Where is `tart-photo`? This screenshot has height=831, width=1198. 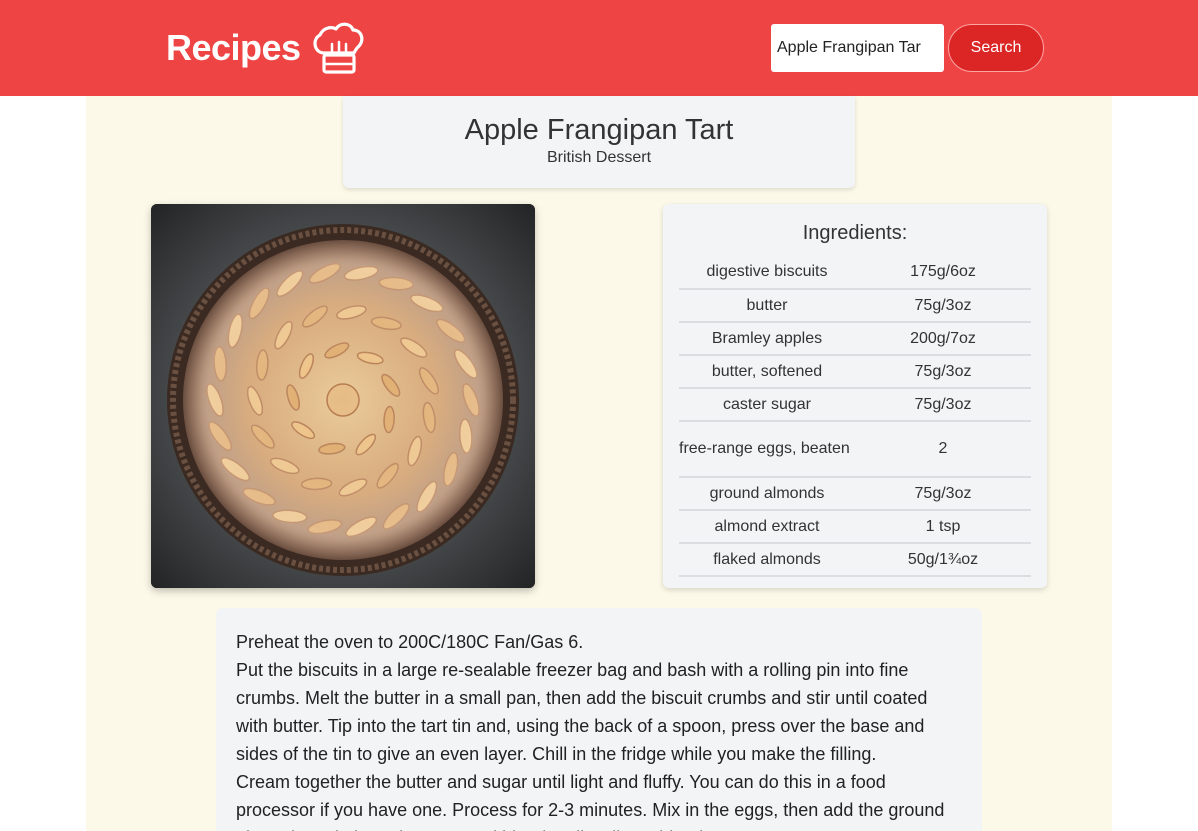
tart-photo is located at coordinates (343, 396).